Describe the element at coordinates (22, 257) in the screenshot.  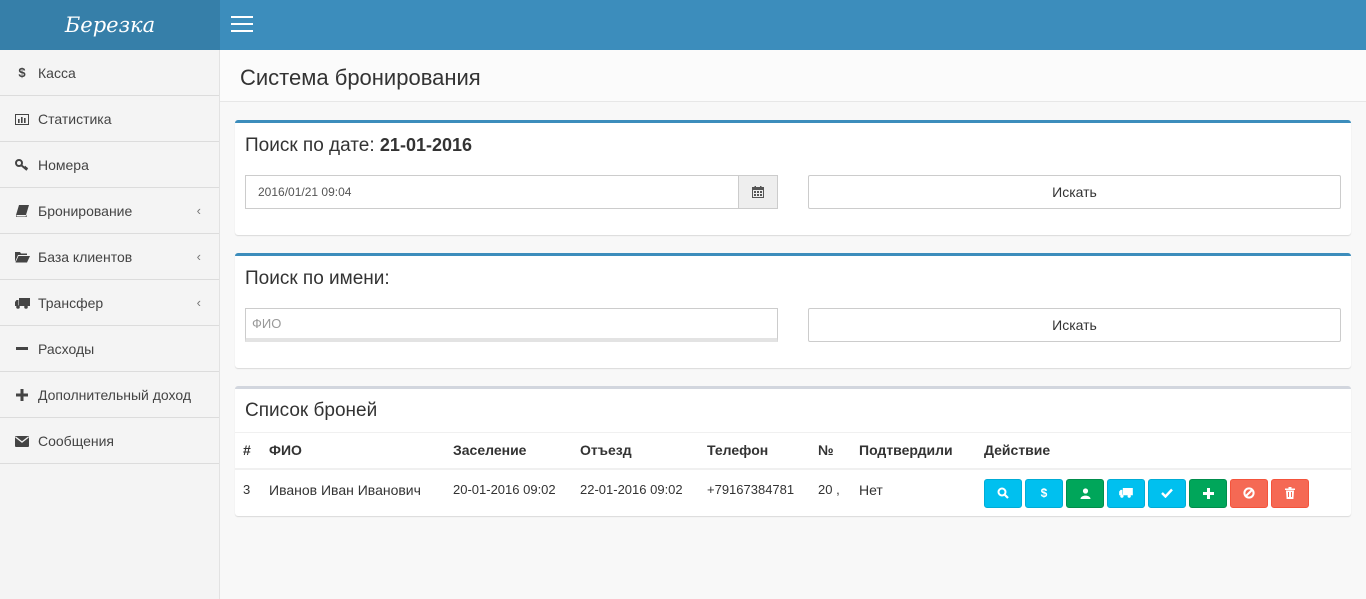
I see `folder-open-icon` at that location.